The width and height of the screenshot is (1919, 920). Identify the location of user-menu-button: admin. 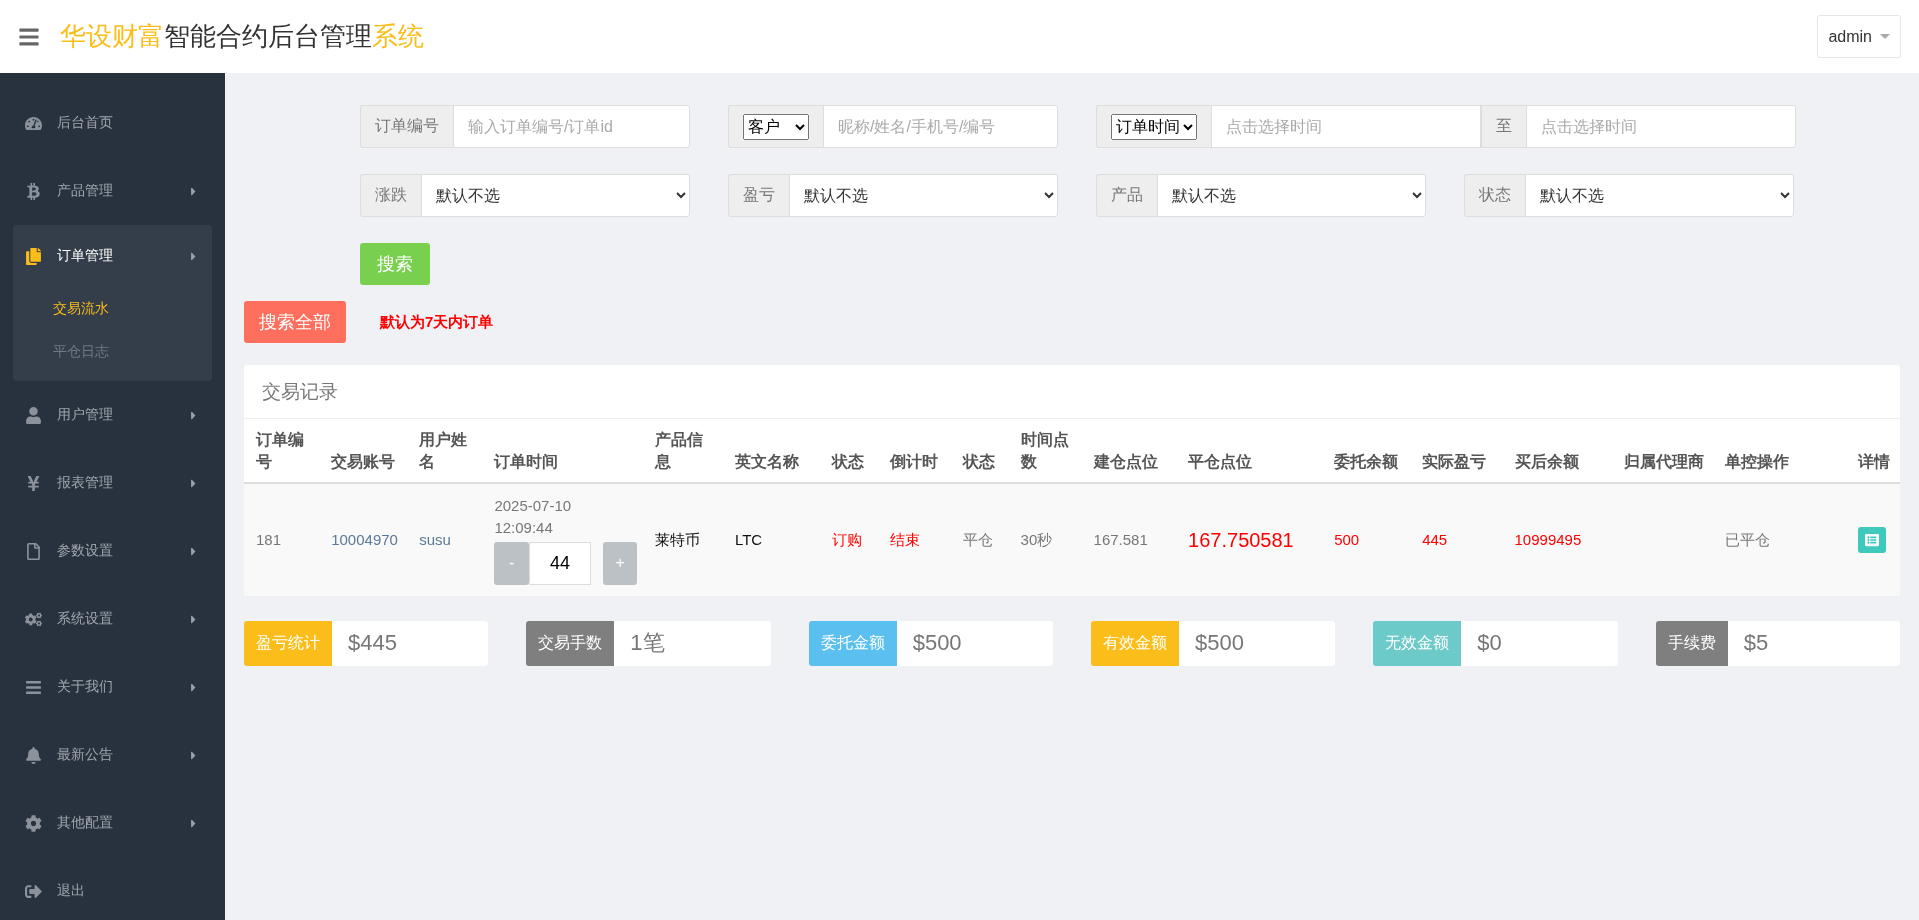
(1859, 36).